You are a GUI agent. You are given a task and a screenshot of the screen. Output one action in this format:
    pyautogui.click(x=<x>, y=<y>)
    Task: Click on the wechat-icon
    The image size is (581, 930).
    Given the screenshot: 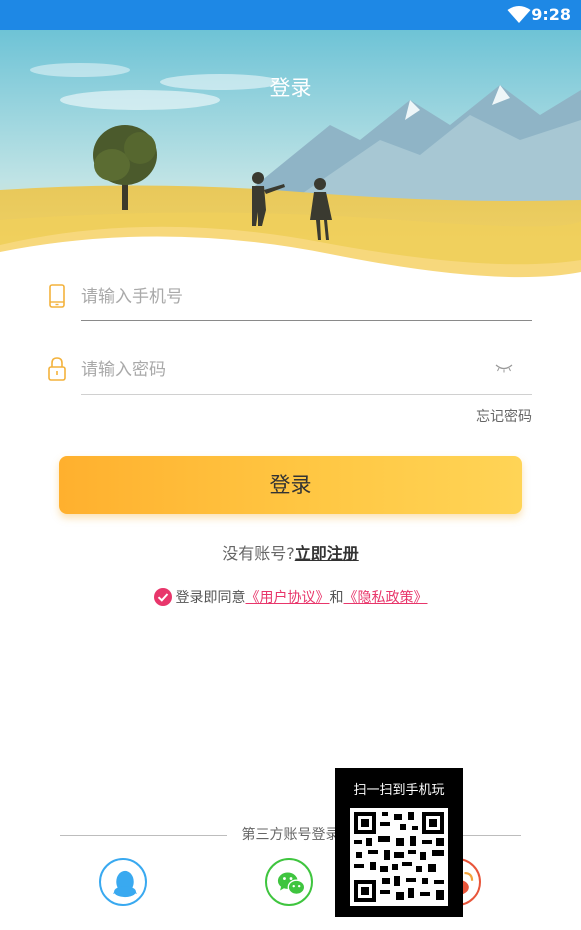 What is the action you would take?
    pyautogui.click(x=291, y=884)
    